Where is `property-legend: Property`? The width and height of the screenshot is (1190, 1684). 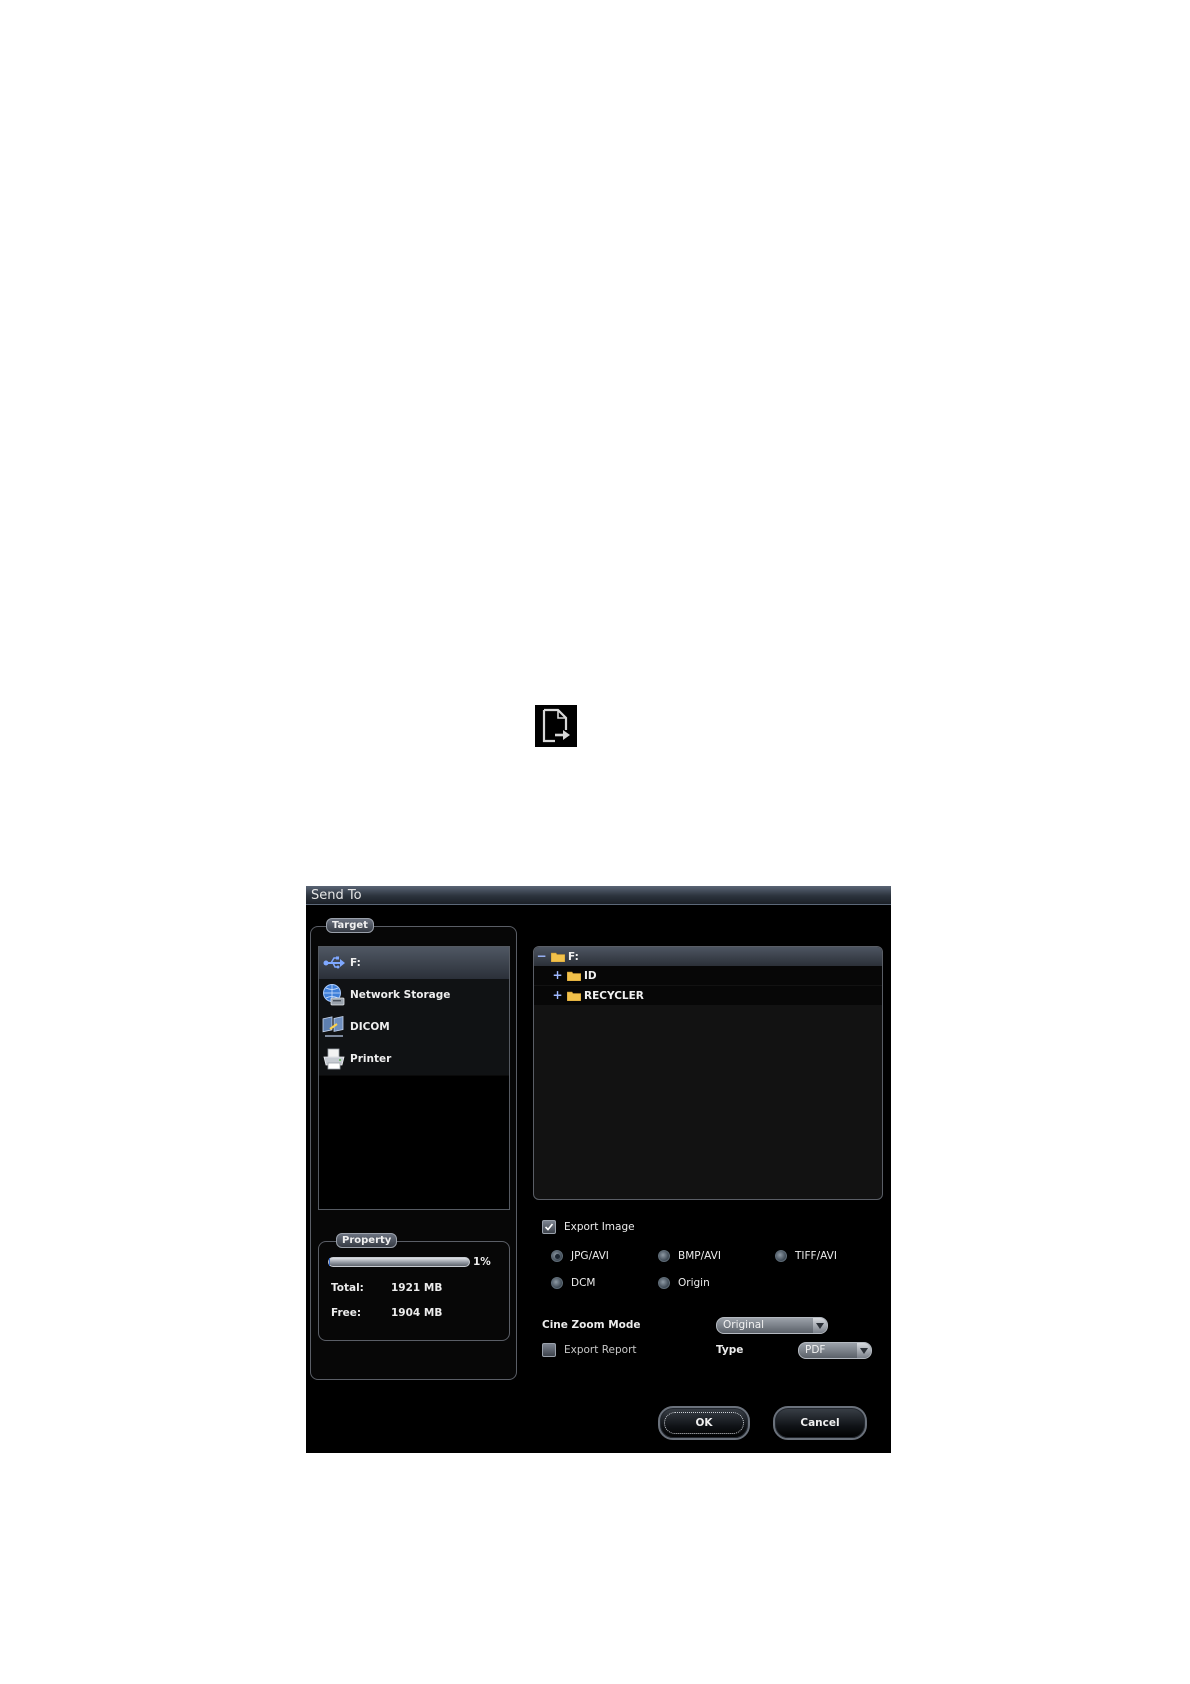
property-legend: Property is located at coordinates (367, 1240).